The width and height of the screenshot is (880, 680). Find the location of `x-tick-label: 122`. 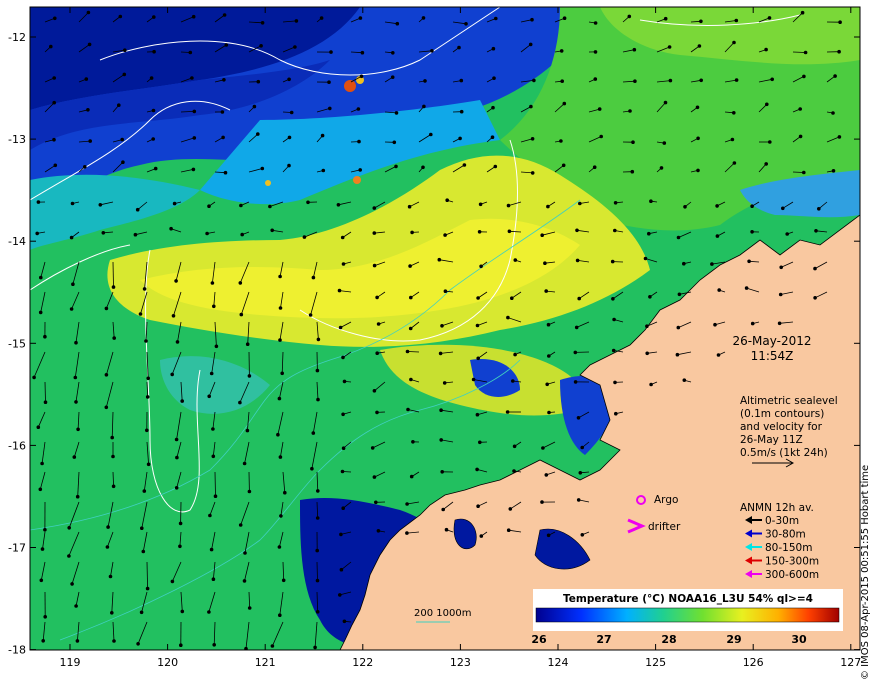

x-tick-label: 122 is located at coordinates (362, 662).